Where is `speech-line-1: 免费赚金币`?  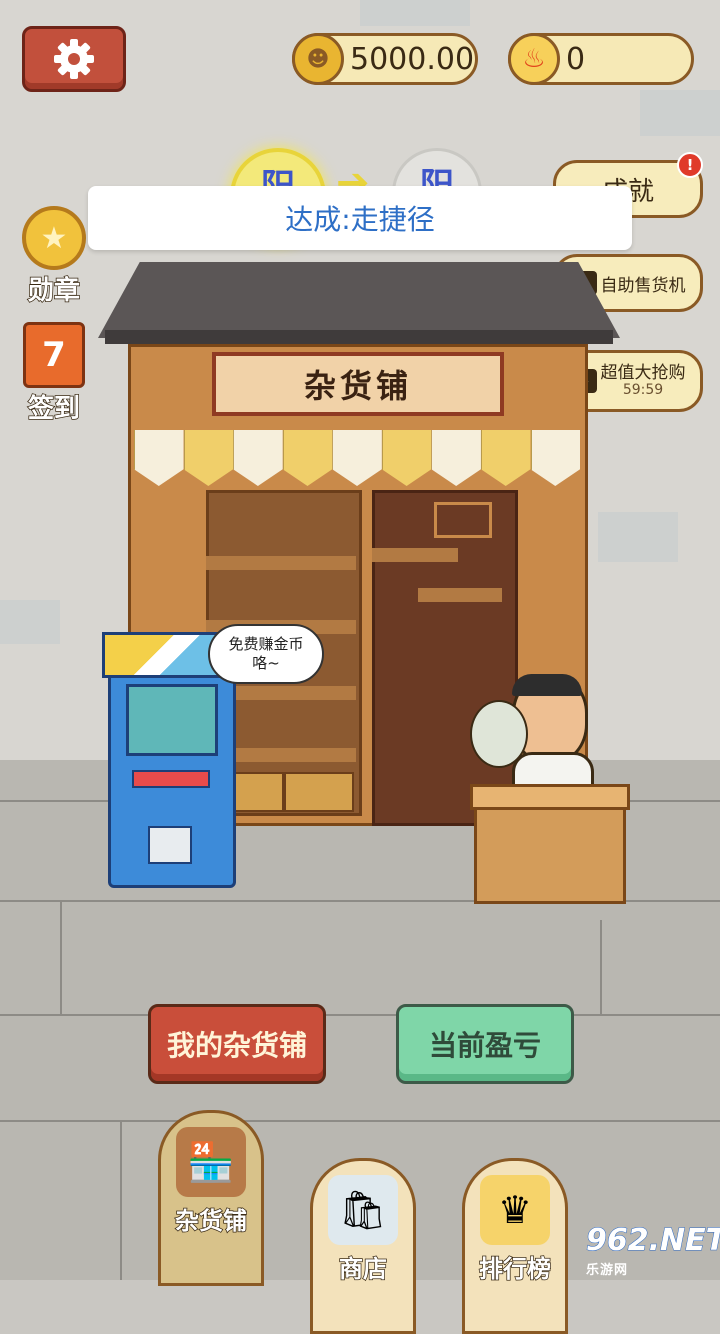
speech-line-1: 免费赚金币 is located at coordinates (266, 644).